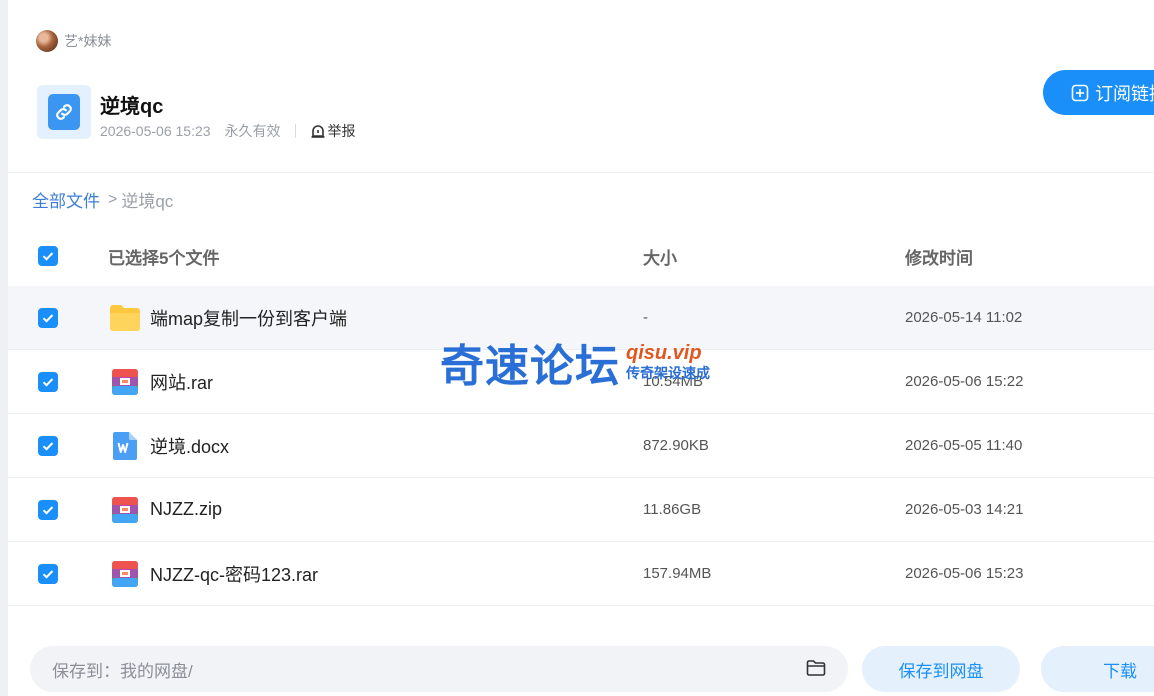 The image size is (1154, 696). What do you see at coordinates (664, 353) in the screenshot?
I see `watermark-url: qisu.vip` at bounding box center [664, 353].